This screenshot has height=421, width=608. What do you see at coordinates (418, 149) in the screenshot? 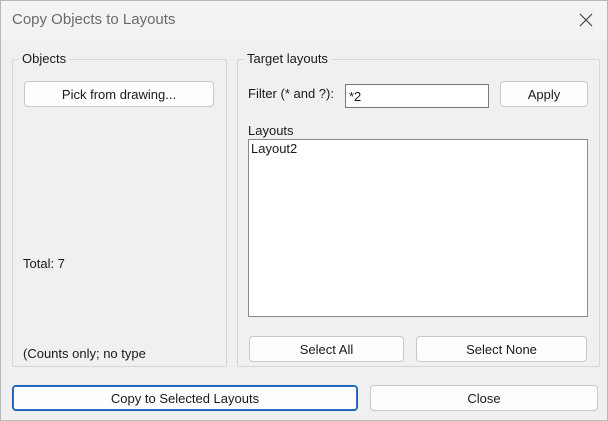
I see `list-item: Layout2` at bounding box center [418, 149].